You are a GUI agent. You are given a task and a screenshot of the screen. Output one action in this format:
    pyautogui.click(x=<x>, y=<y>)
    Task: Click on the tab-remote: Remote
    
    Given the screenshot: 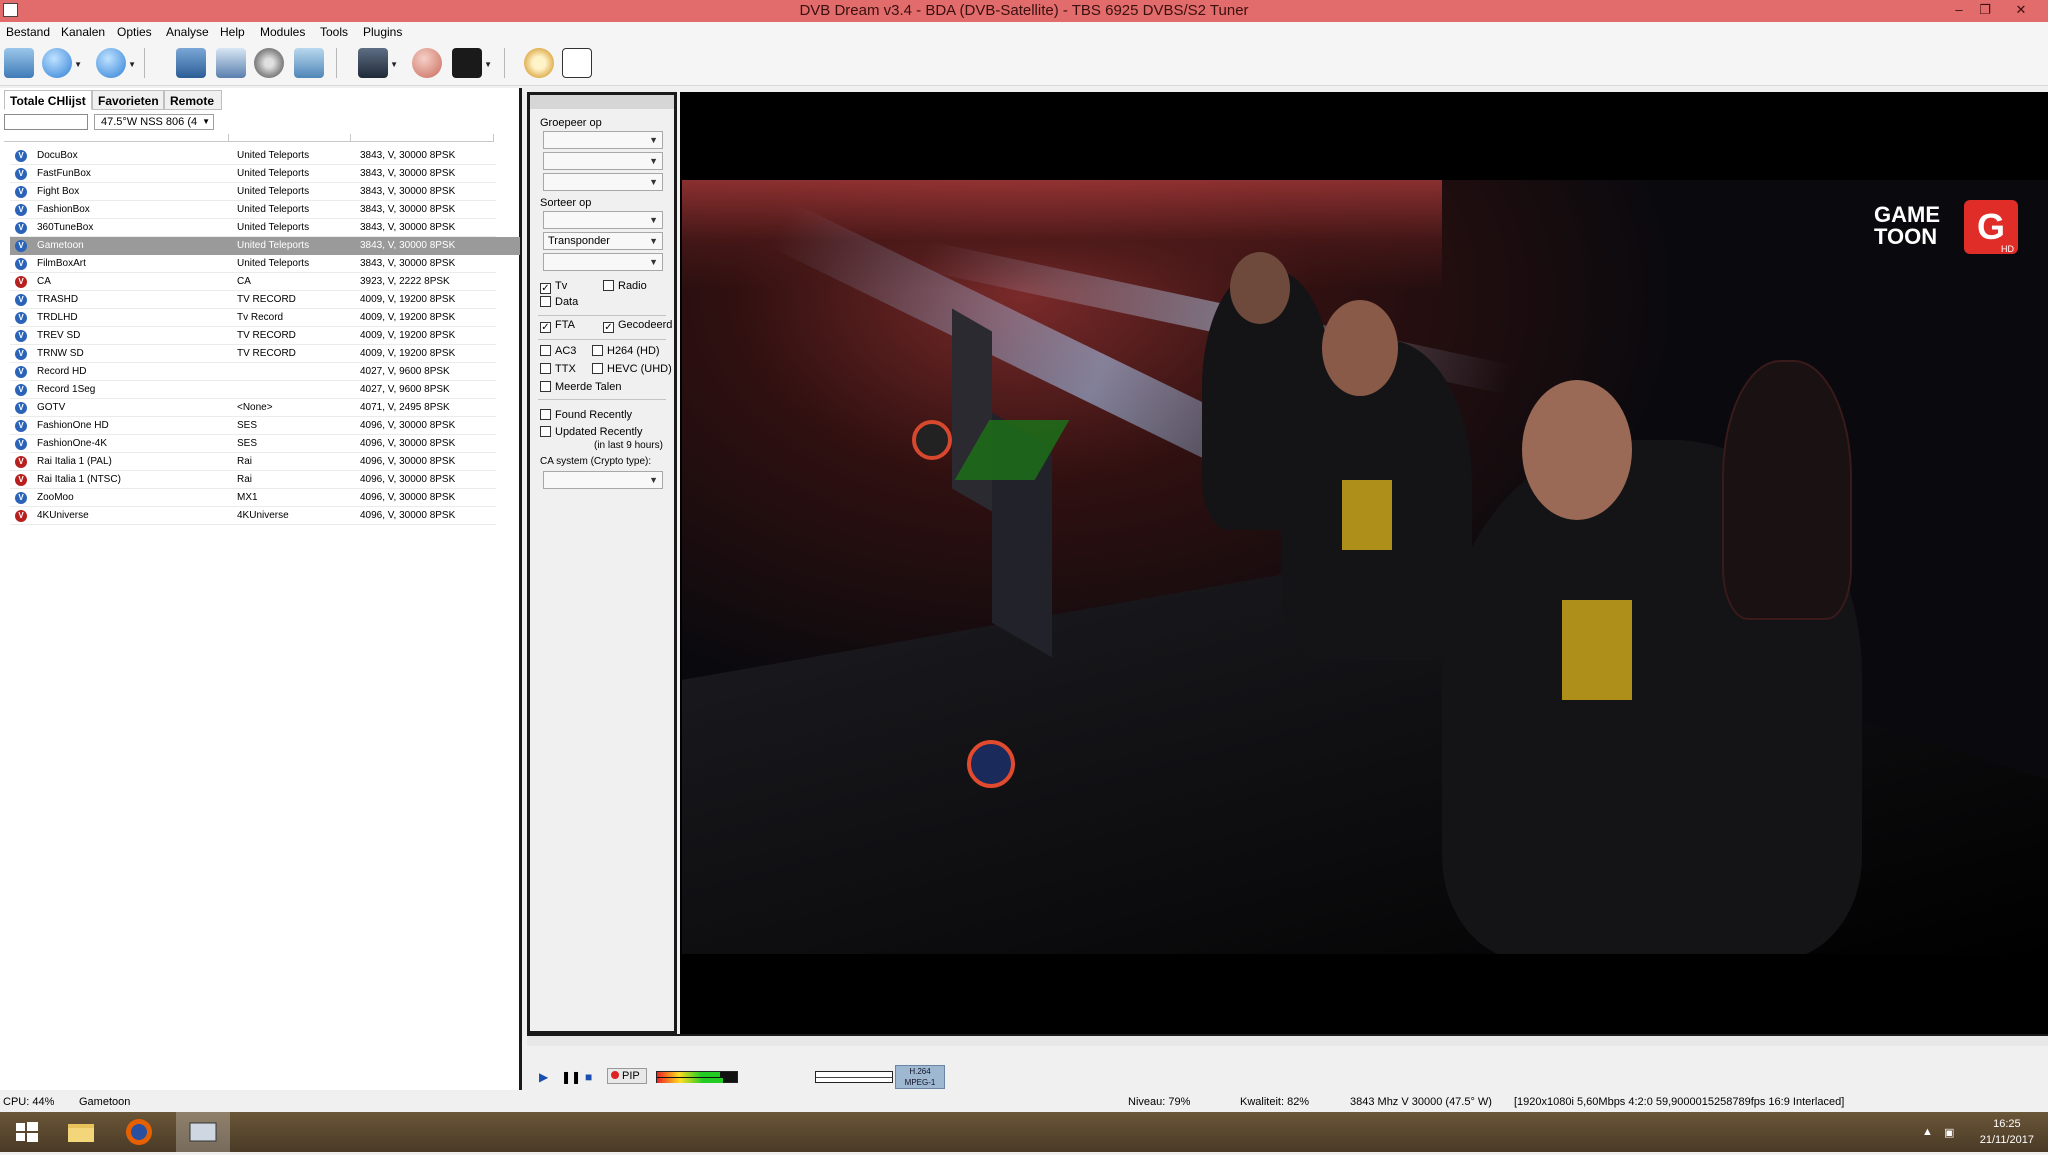 What is the action you would take?
    pyautogui.click(x=193, y=100)
    